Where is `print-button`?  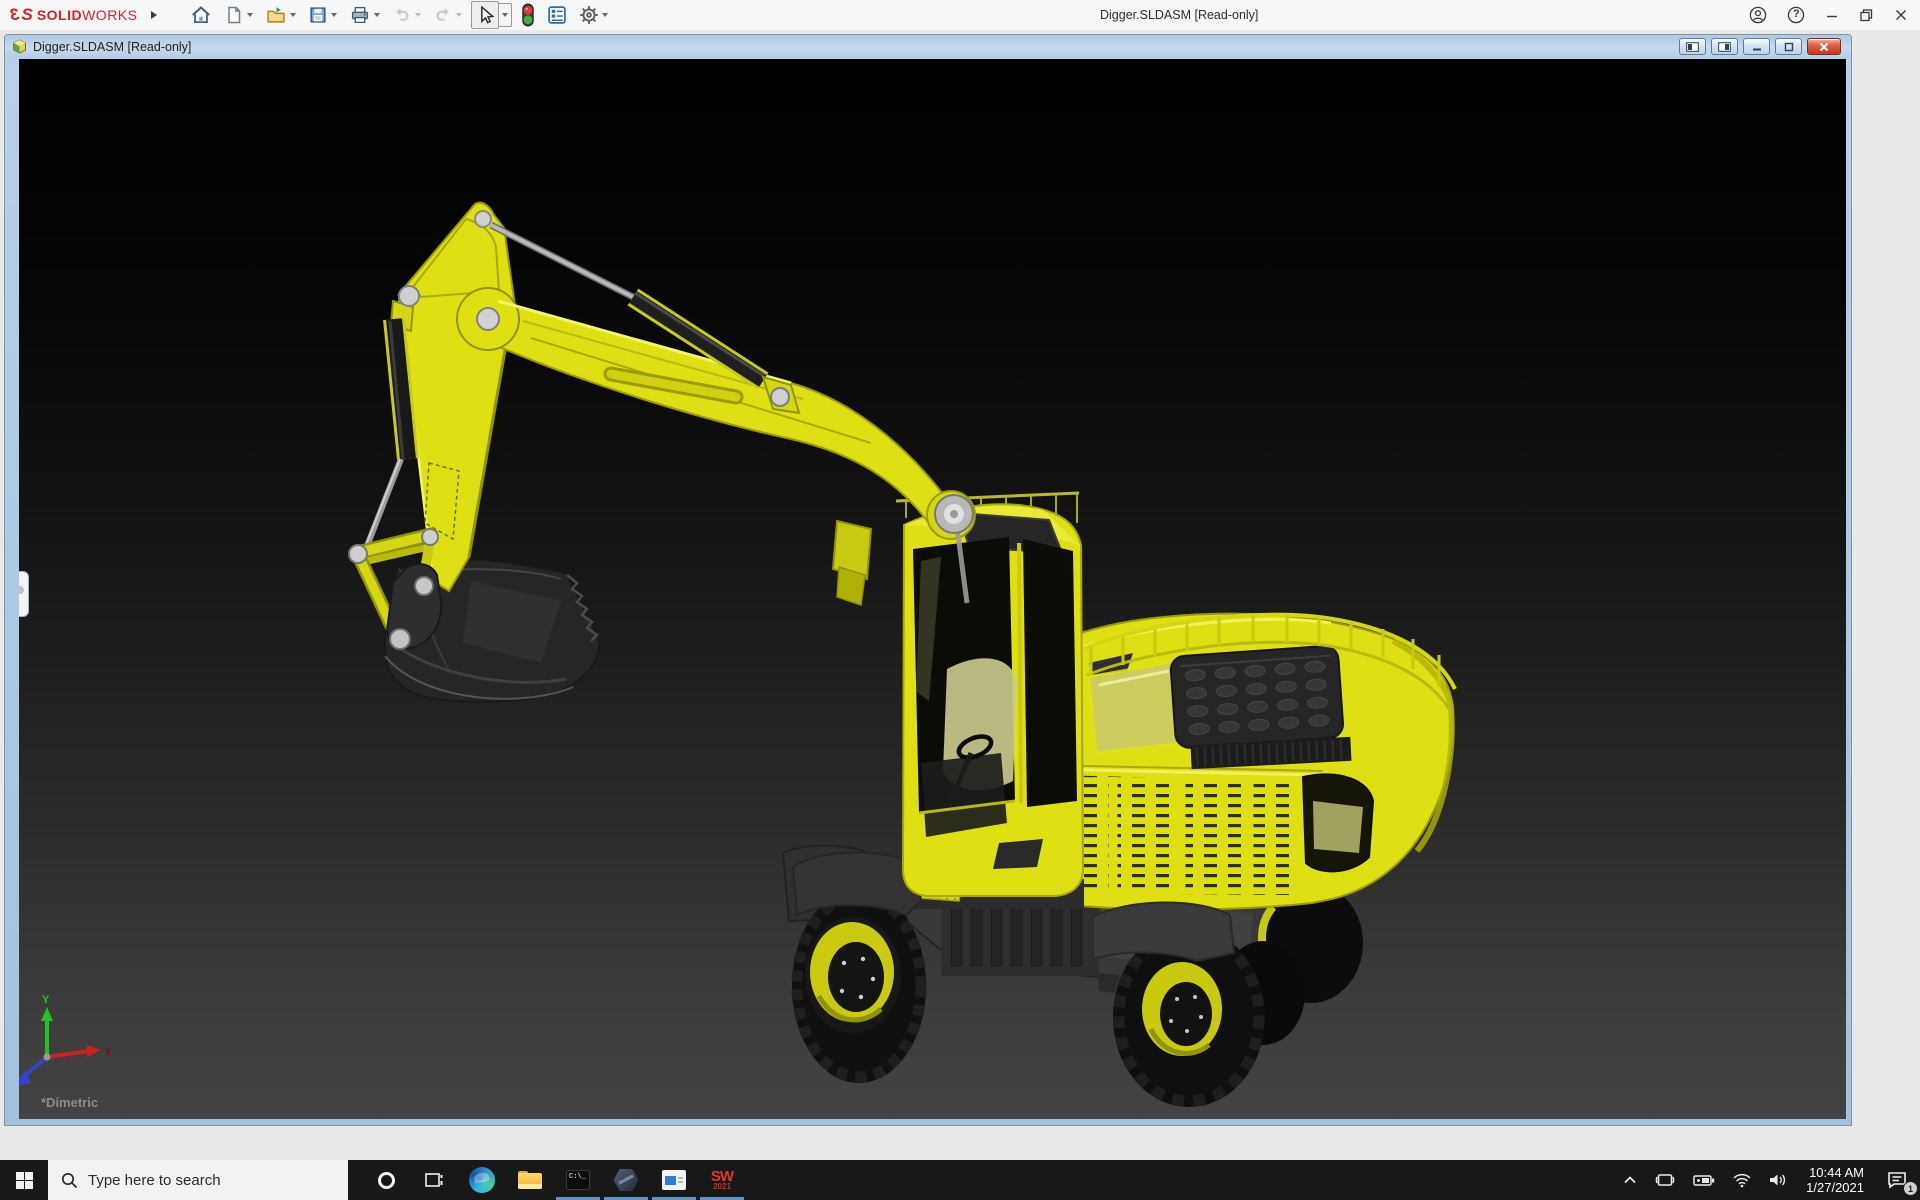 print-button is located at coordinates (364, 15).